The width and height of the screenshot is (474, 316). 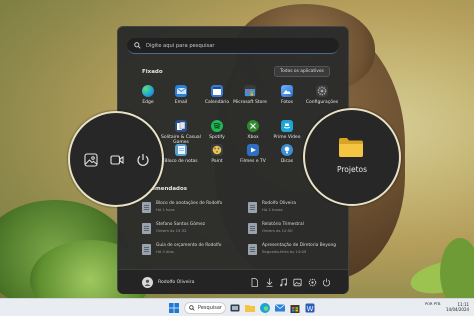 I want to click on recommended-item: Stefano Santos Gómez Ontem às 15:32, so click(x=187, y=229).